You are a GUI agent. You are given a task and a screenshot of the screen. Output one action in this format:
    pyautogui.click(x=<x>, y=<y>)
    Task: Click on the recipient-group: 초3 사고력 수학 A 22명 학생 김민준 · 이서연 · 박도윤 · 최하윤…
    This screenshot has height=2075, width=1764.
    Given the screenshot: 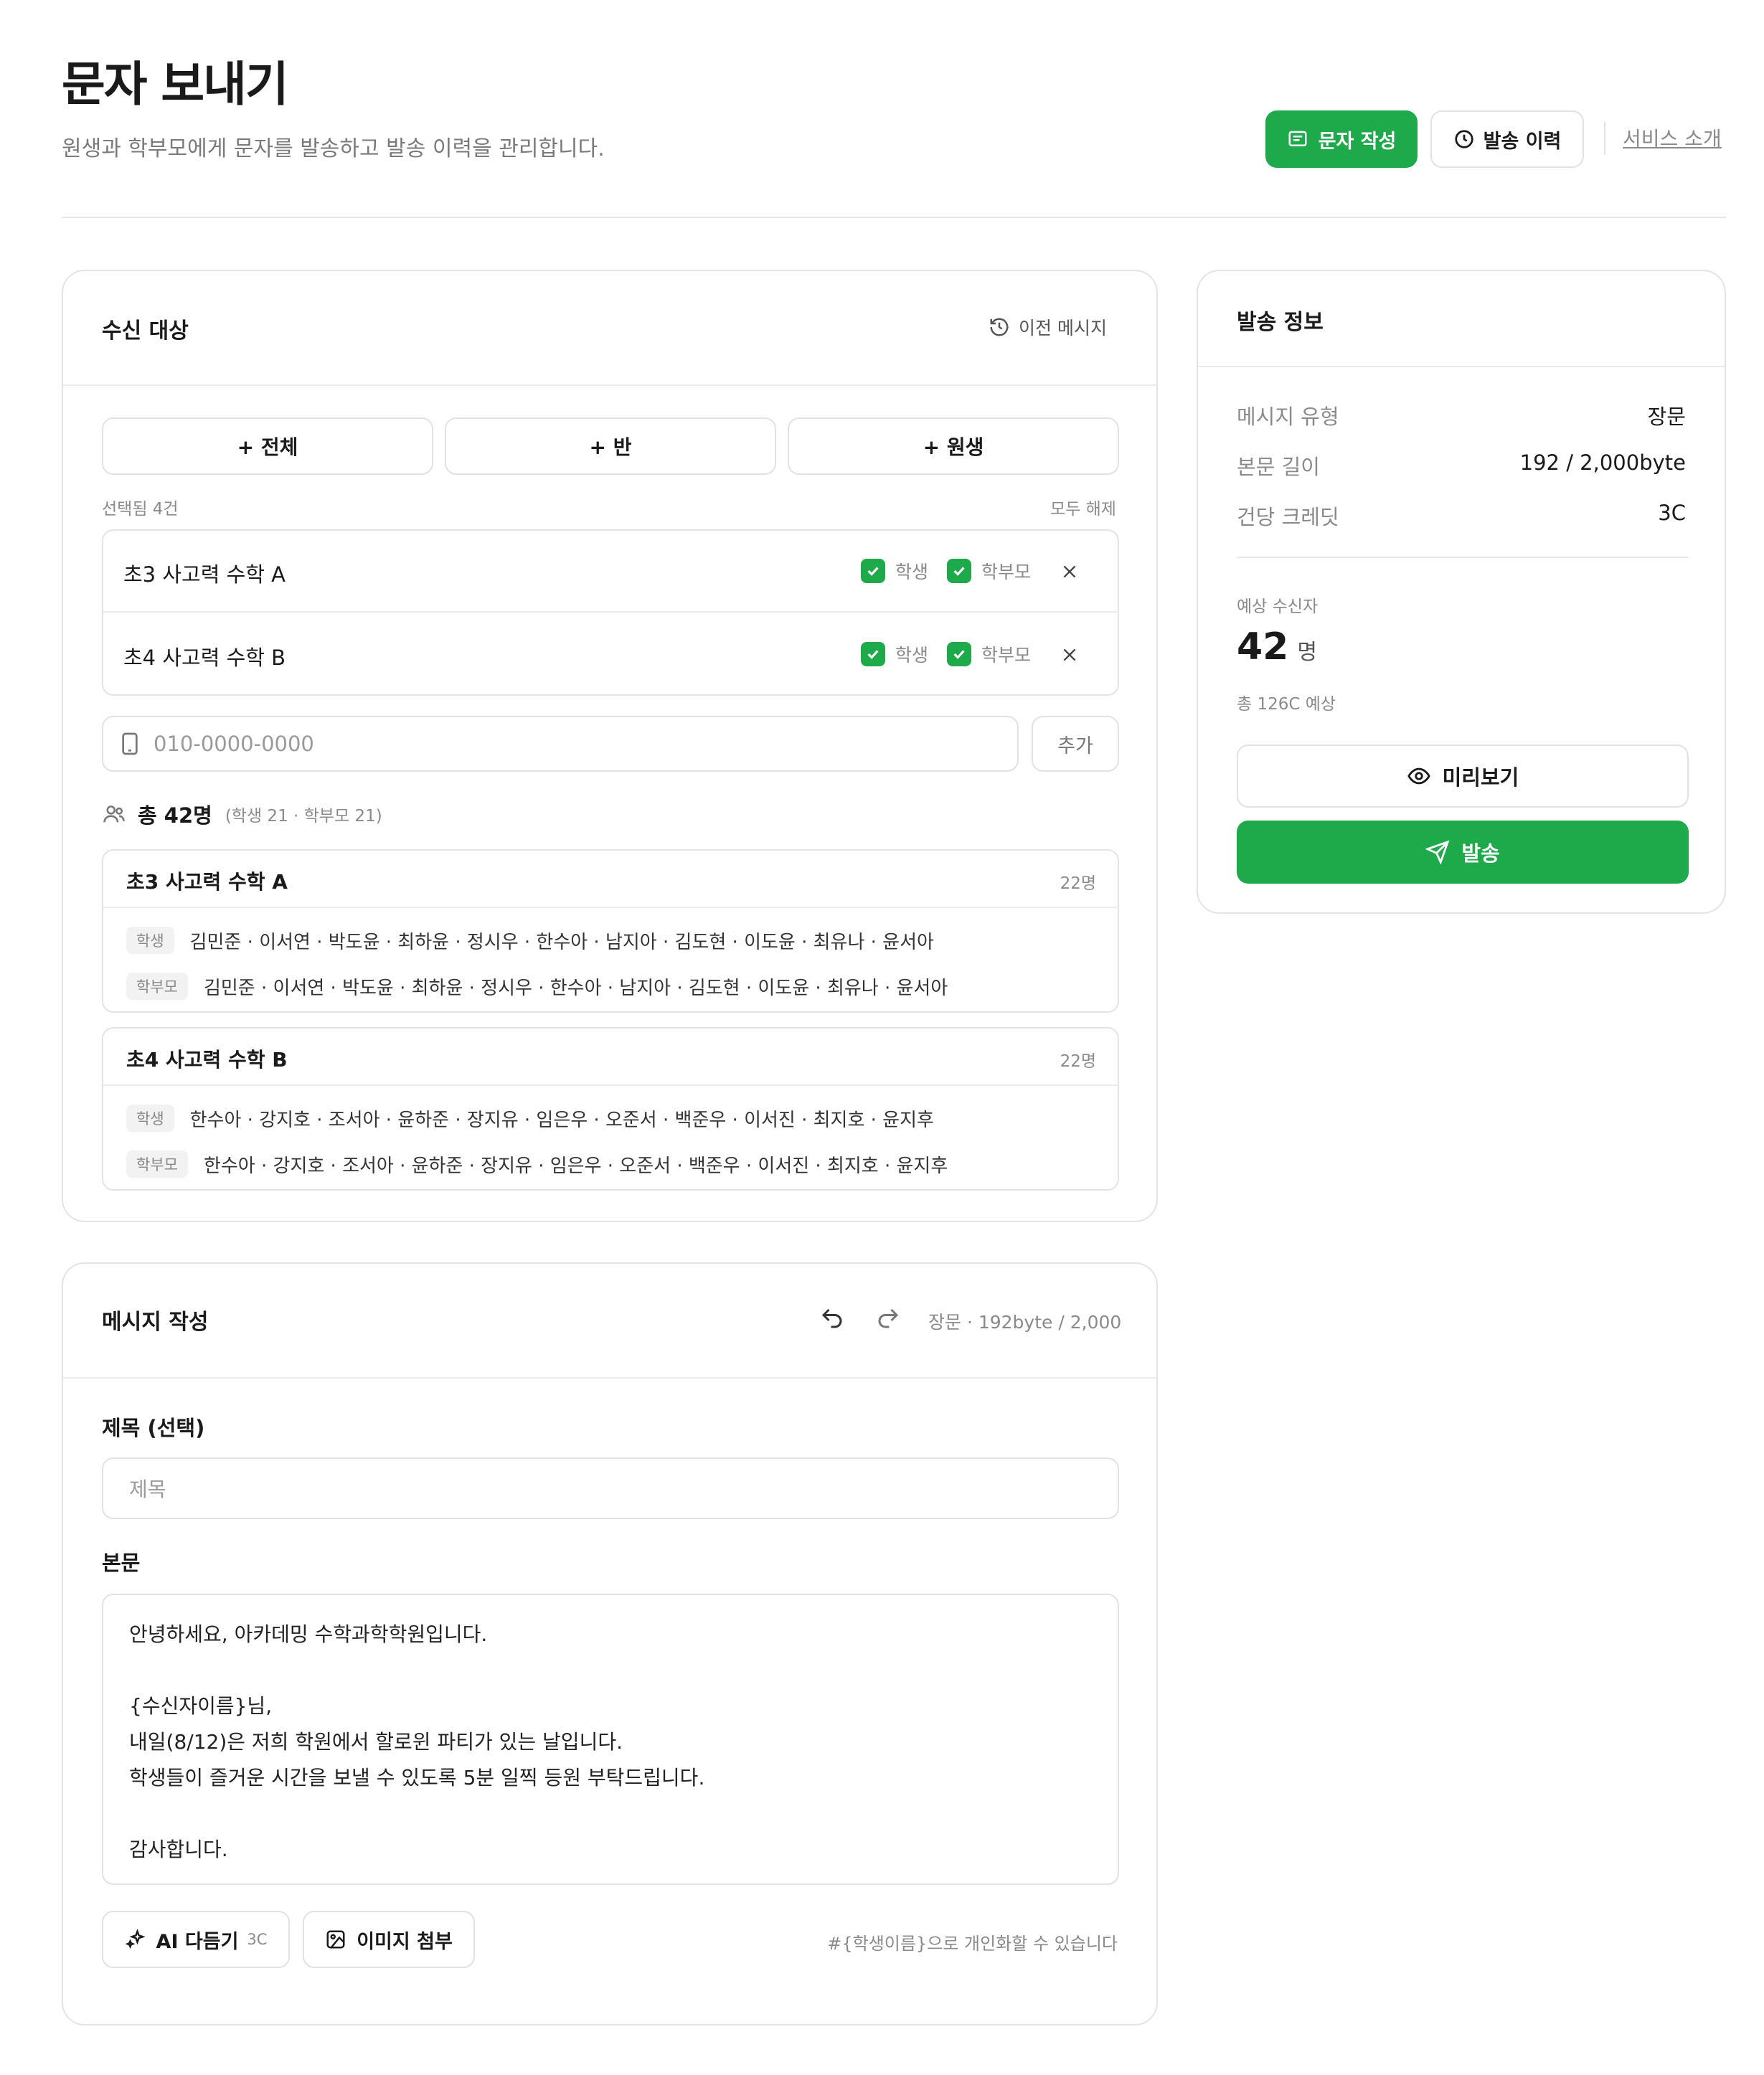 What is the action you would take?
    pyautogui.click(x=610, y=931)
    